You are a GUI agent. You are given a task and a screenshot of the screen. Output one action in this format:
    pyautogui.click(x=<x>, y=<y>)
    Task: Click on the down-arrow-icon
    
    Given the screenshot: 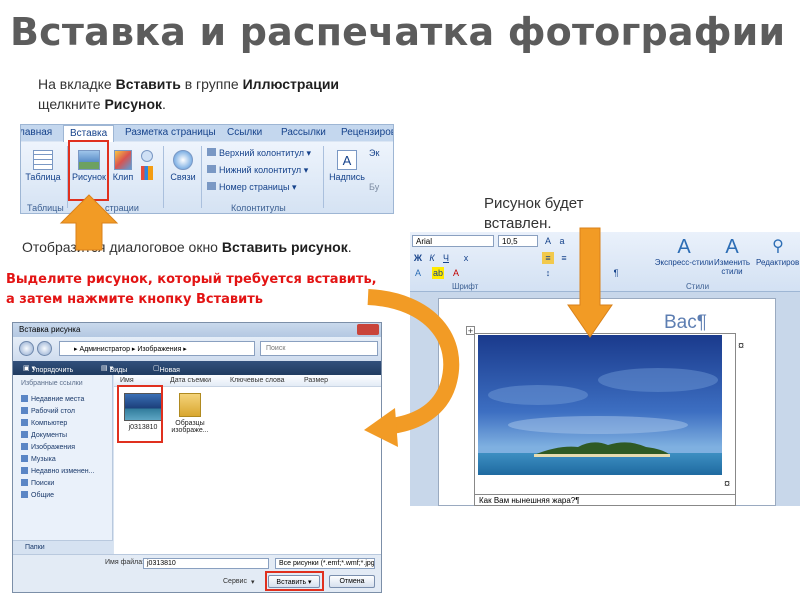 What is the action you would take?
    pyautogui.click(x=590, y=282)
    